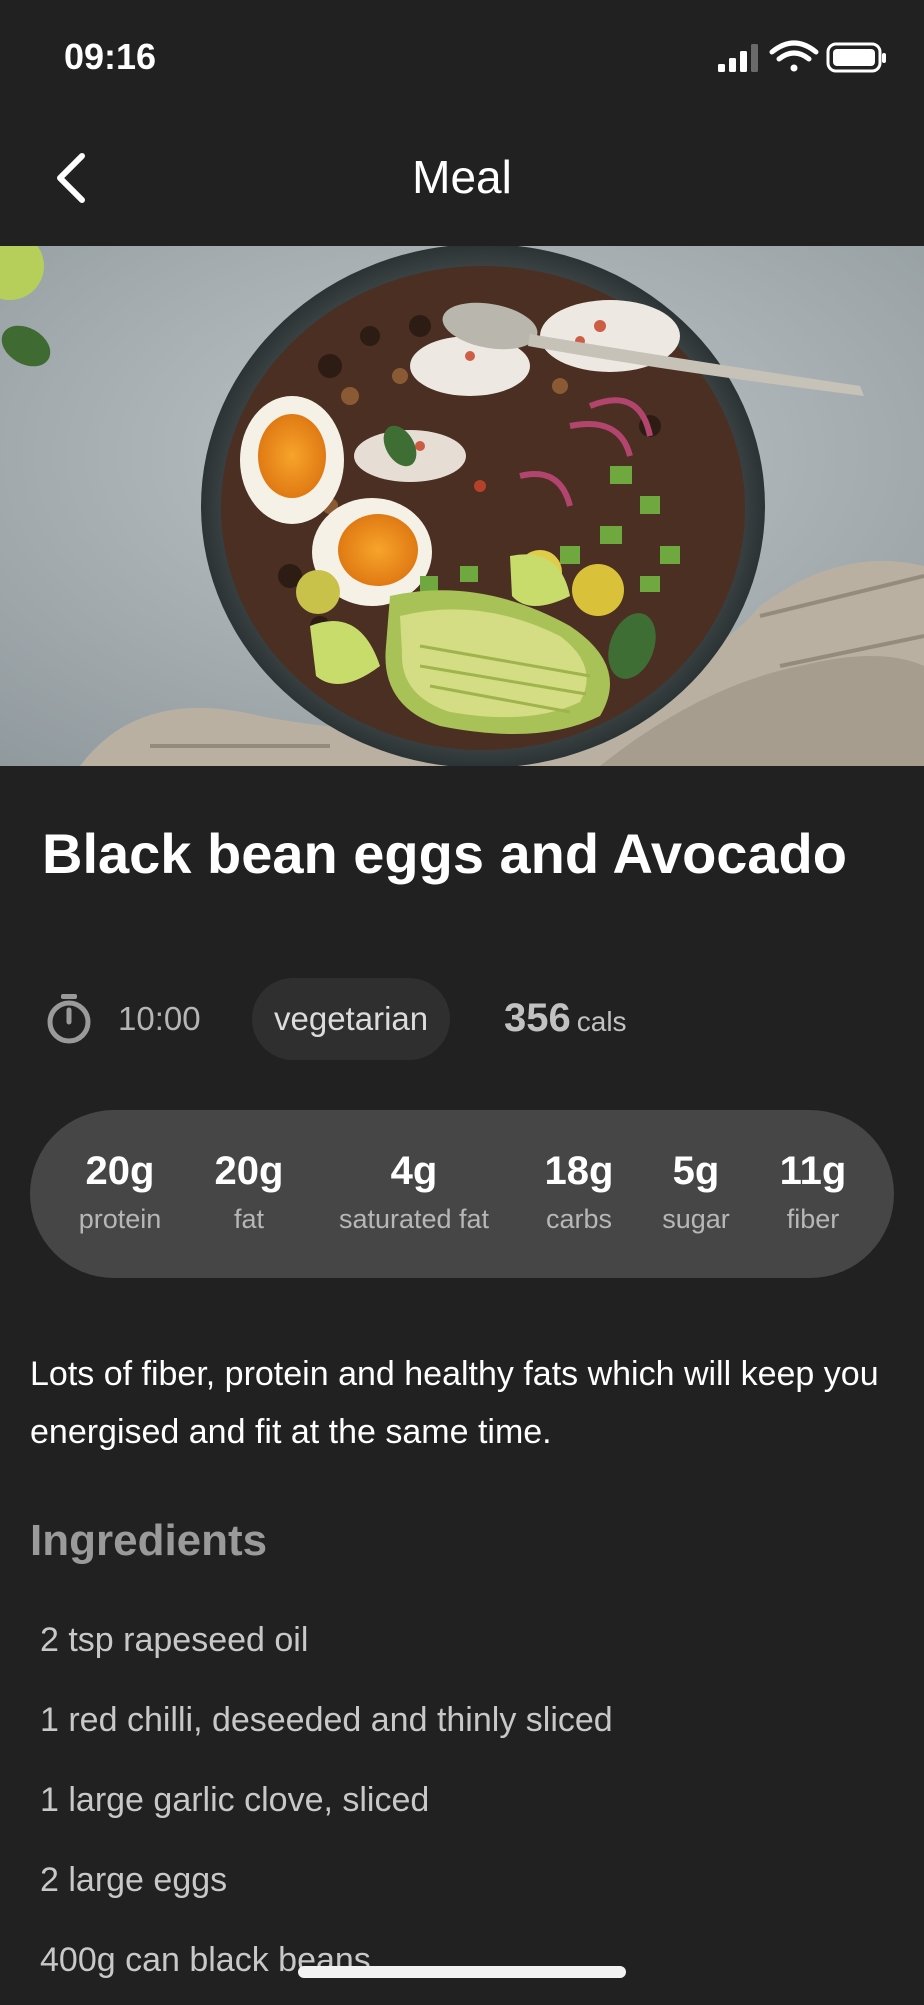  I want to click on nutrition-value: 4g, so click(414, 1171).